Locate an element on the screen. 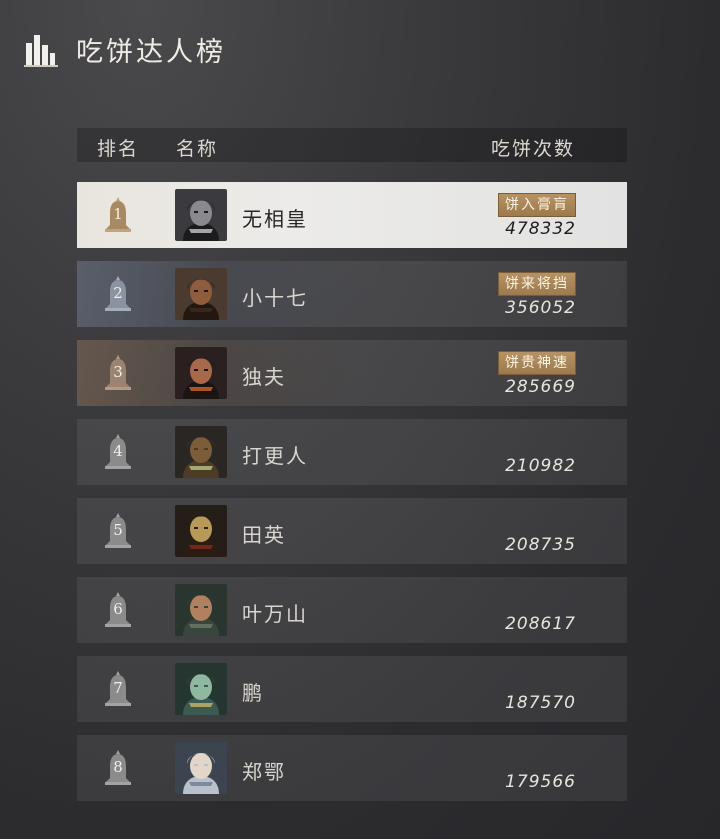  leaderboard-row: 8 郑鄂 179566 is located at coordinates (352, 768).